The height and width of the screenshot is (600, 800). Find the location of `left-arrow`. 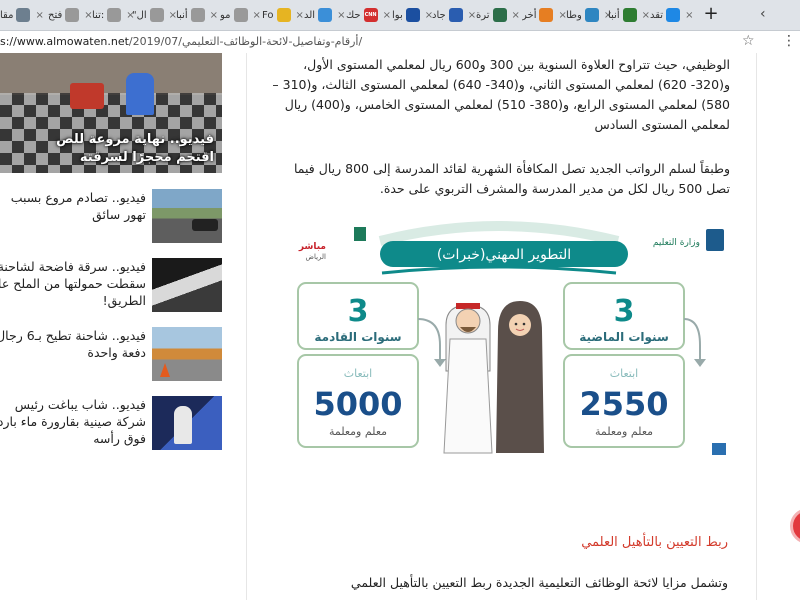

left-arrow is located at coordinates (429, 339).